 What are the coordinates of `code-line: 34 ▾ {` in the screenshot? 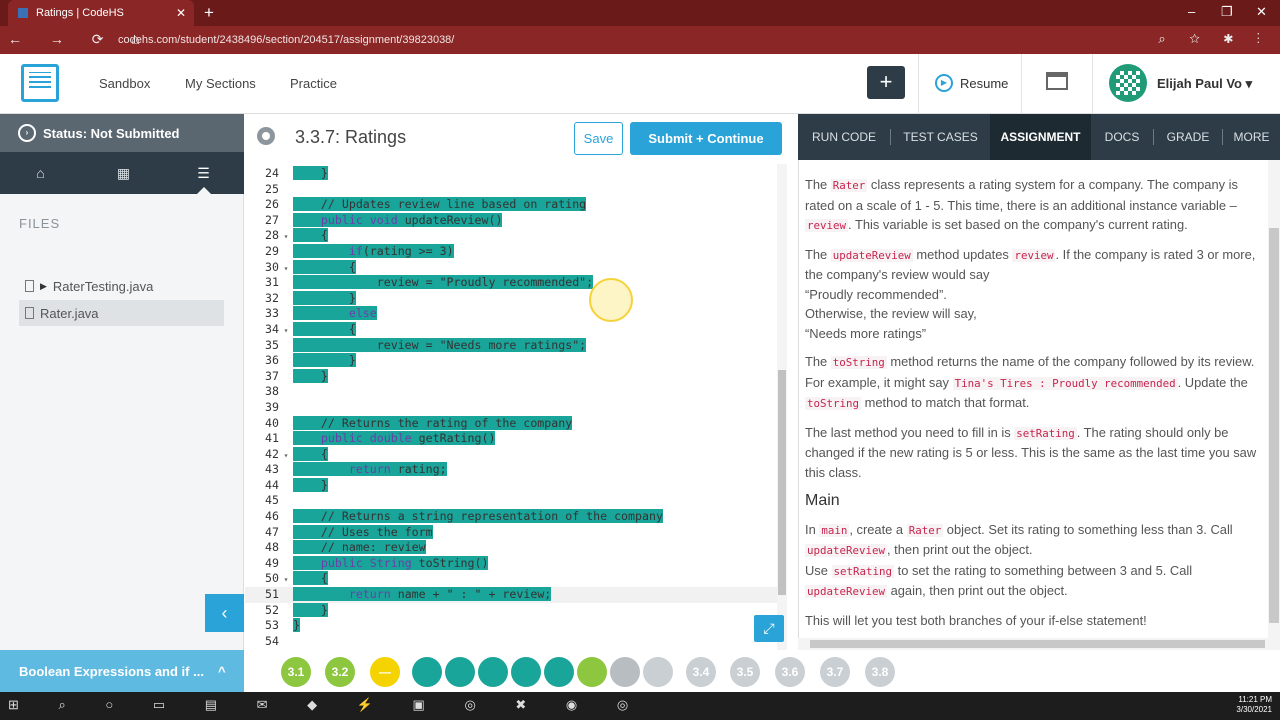 It's located at (515, 330).